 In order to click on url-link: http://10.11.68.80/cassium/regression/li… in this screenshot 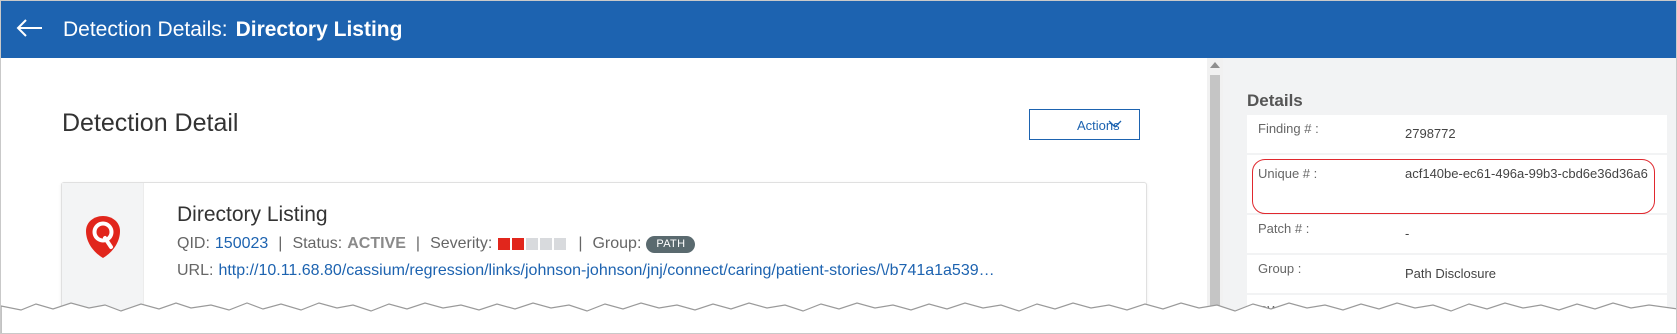, I will do `click(606, 270)`.